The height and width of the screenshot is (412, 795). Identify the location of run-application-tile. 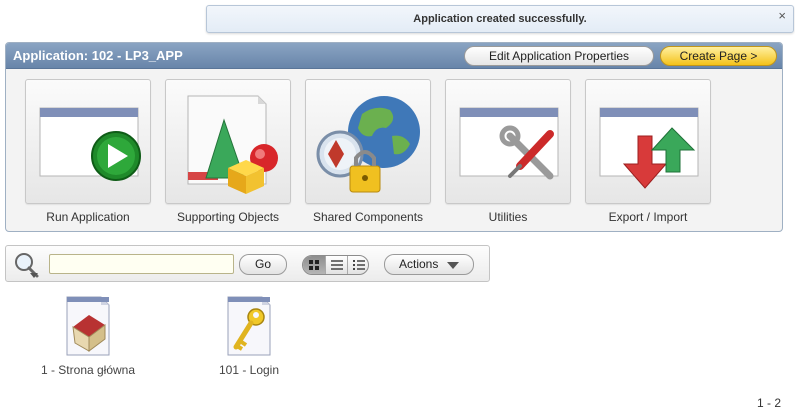
(88, 141).